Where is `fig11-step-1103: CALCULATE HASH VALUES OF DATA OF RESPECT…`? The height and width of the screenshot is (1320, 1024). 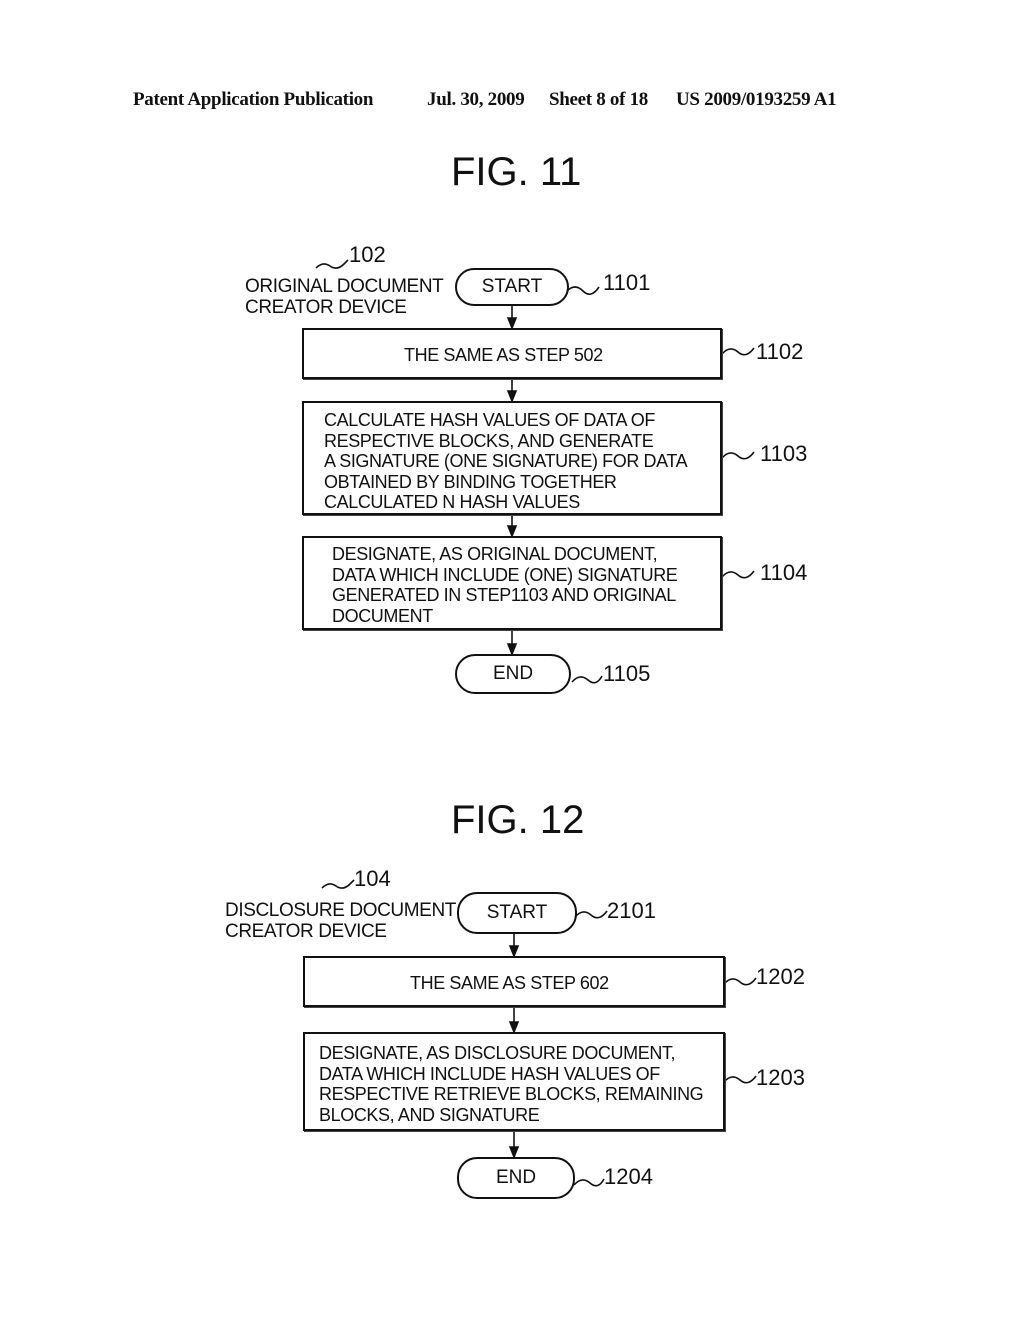
fig11-step-1103: CALCULATE HASH VALUES OF DATA OF RESPECT… is located at coordinates (512, 458).